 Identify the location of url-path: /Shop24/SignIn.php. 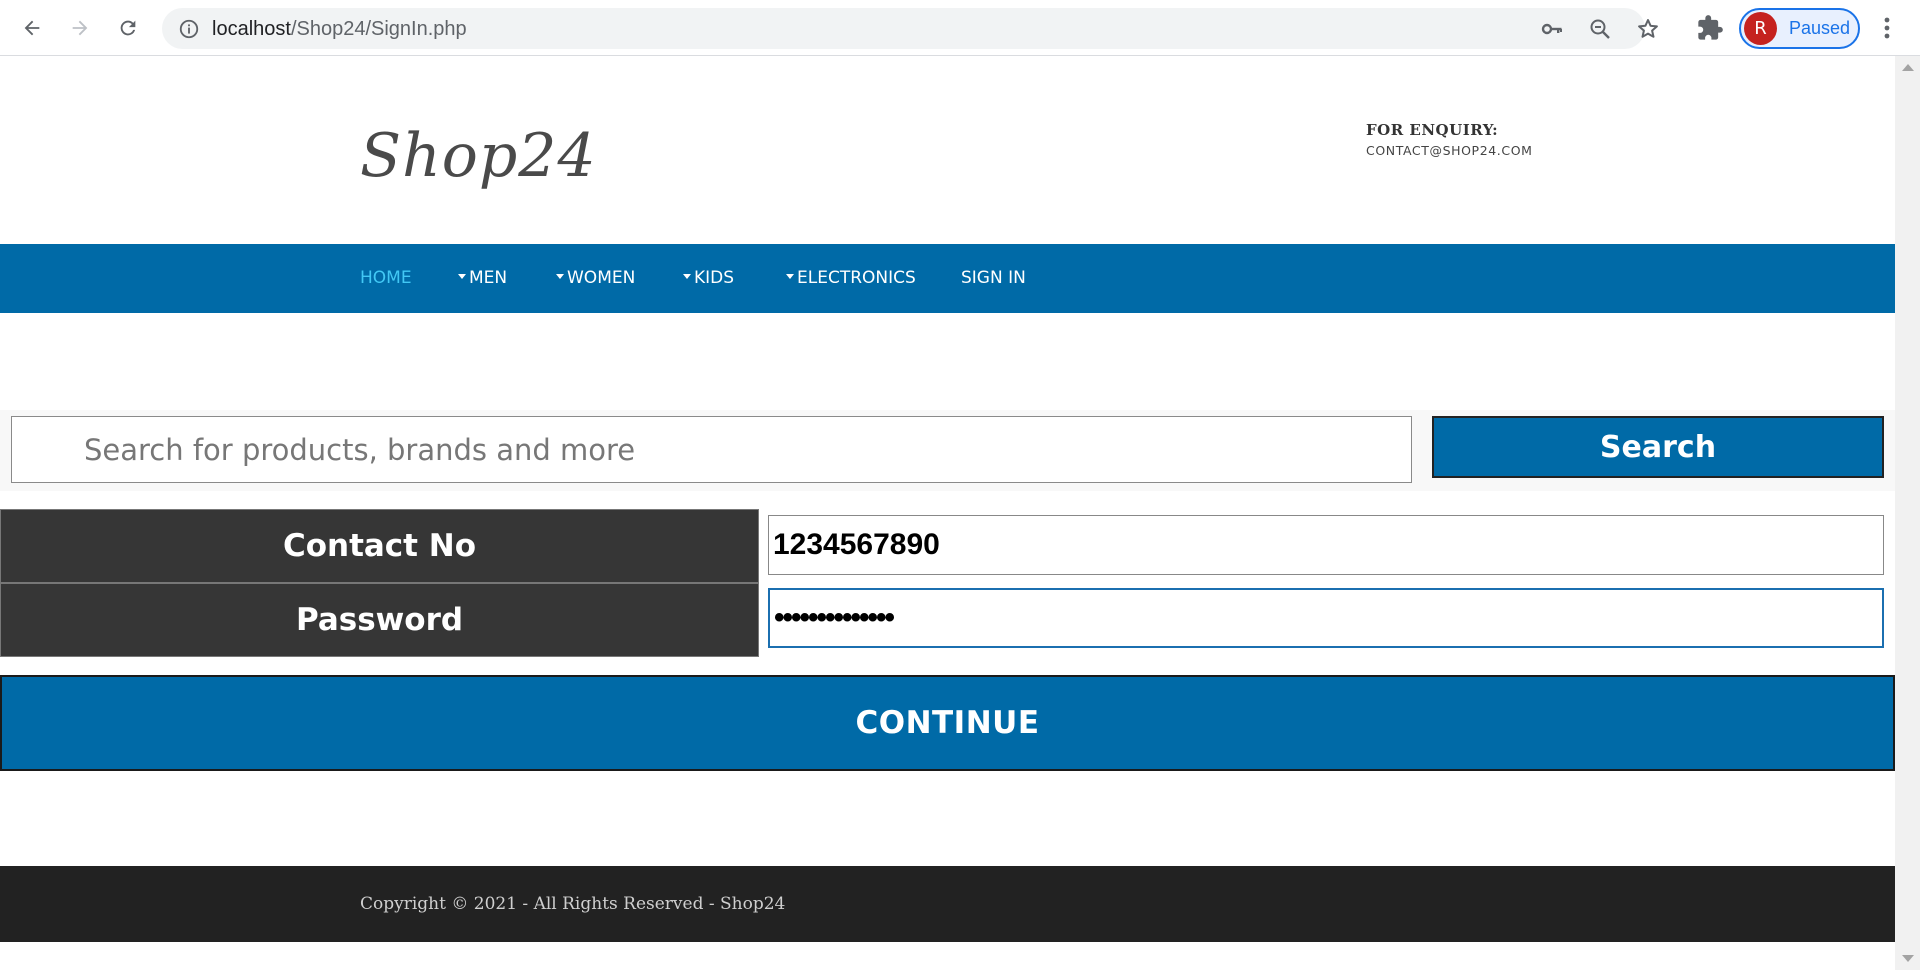
(378, 29).